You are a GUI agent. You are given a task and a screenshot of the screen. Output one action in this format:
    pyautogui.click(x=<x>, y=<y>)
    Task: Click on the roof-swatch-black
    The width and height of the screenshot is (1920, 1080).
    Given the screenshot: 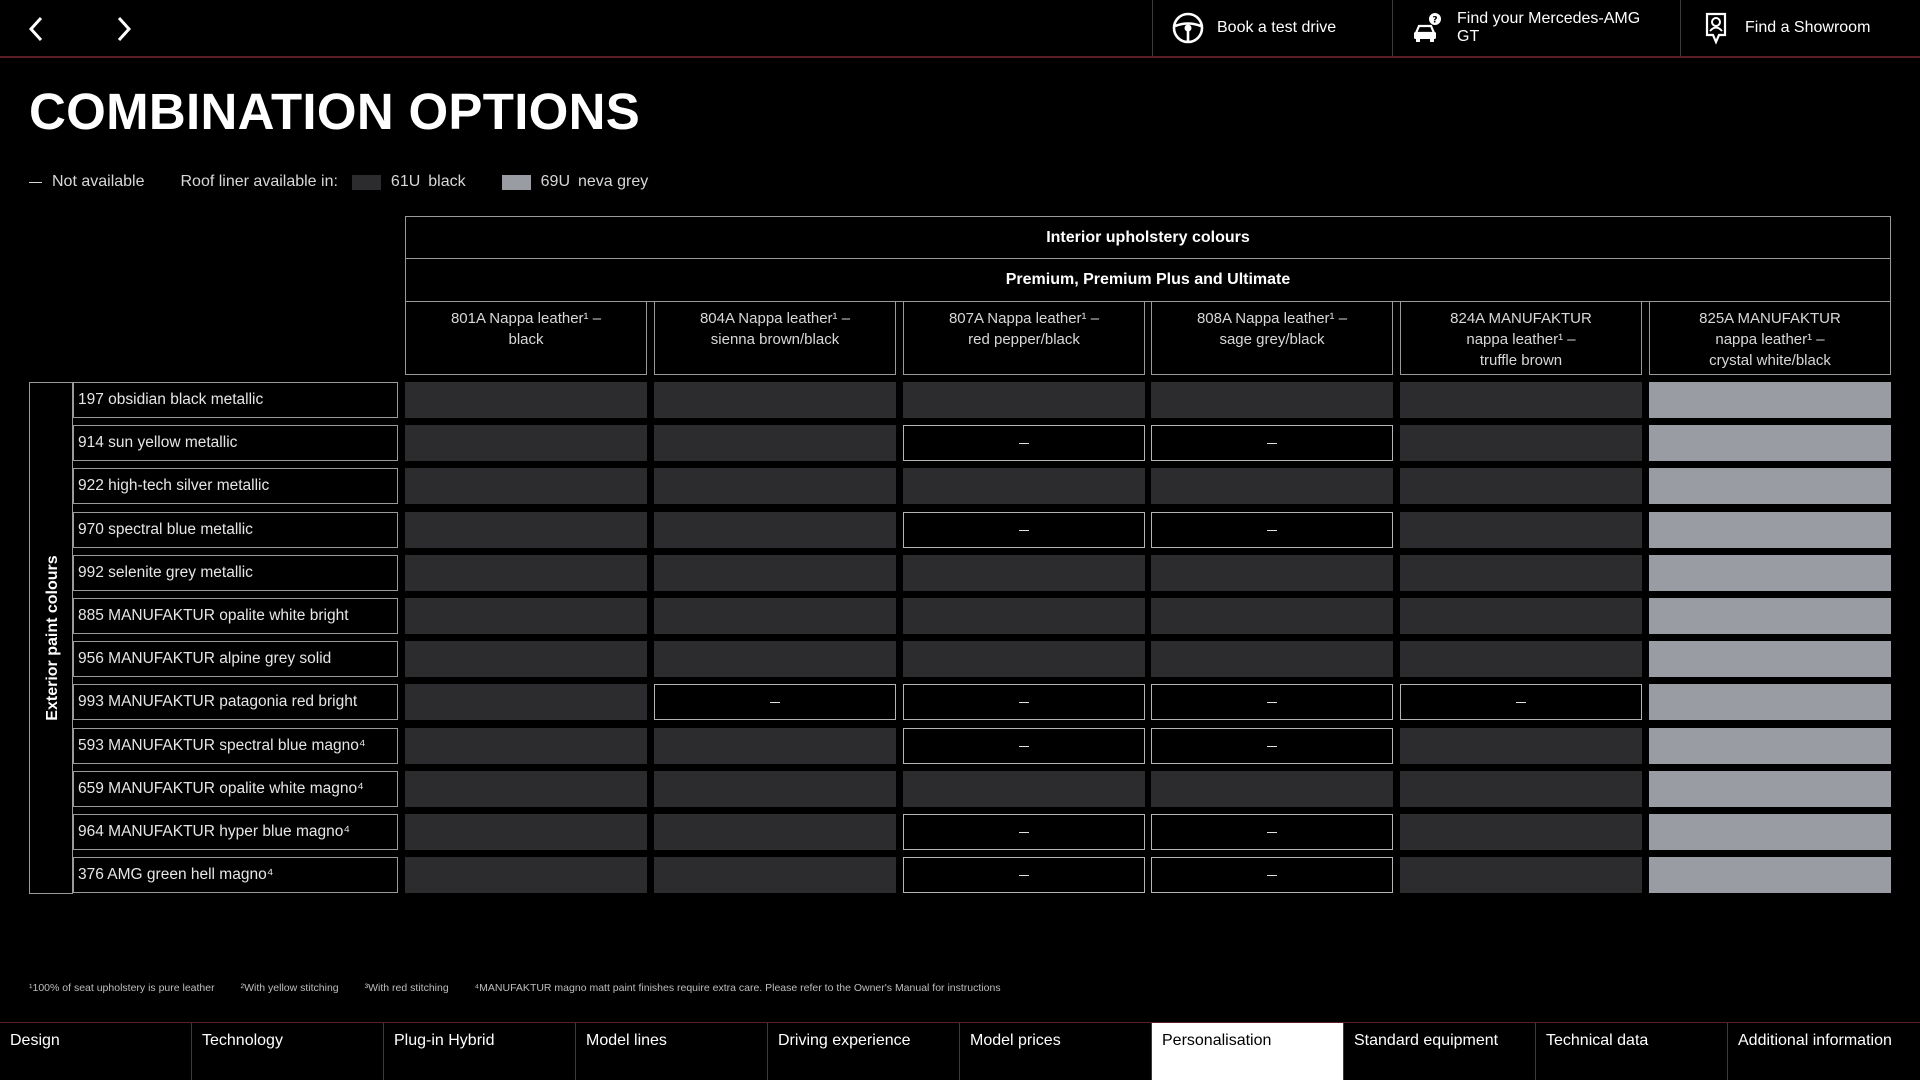 What is the action you would take?
    pyautogui.click(x=366, y=182)
    